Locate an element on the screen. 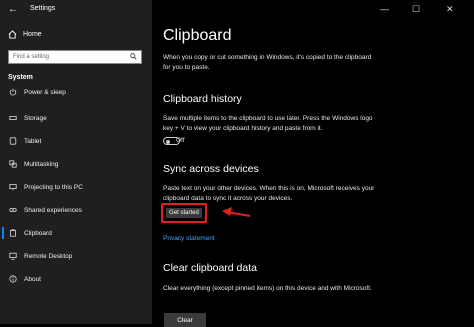  sidebar-item-remote-desktop: Remote Desktop is located at coordinates (76, 256).